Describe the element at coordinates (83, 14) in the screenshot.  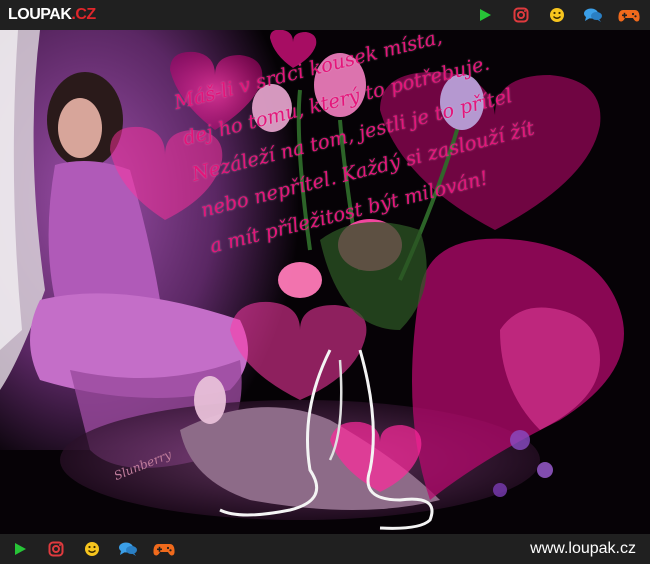
I see `logo-suffix: .CZ` at that location.